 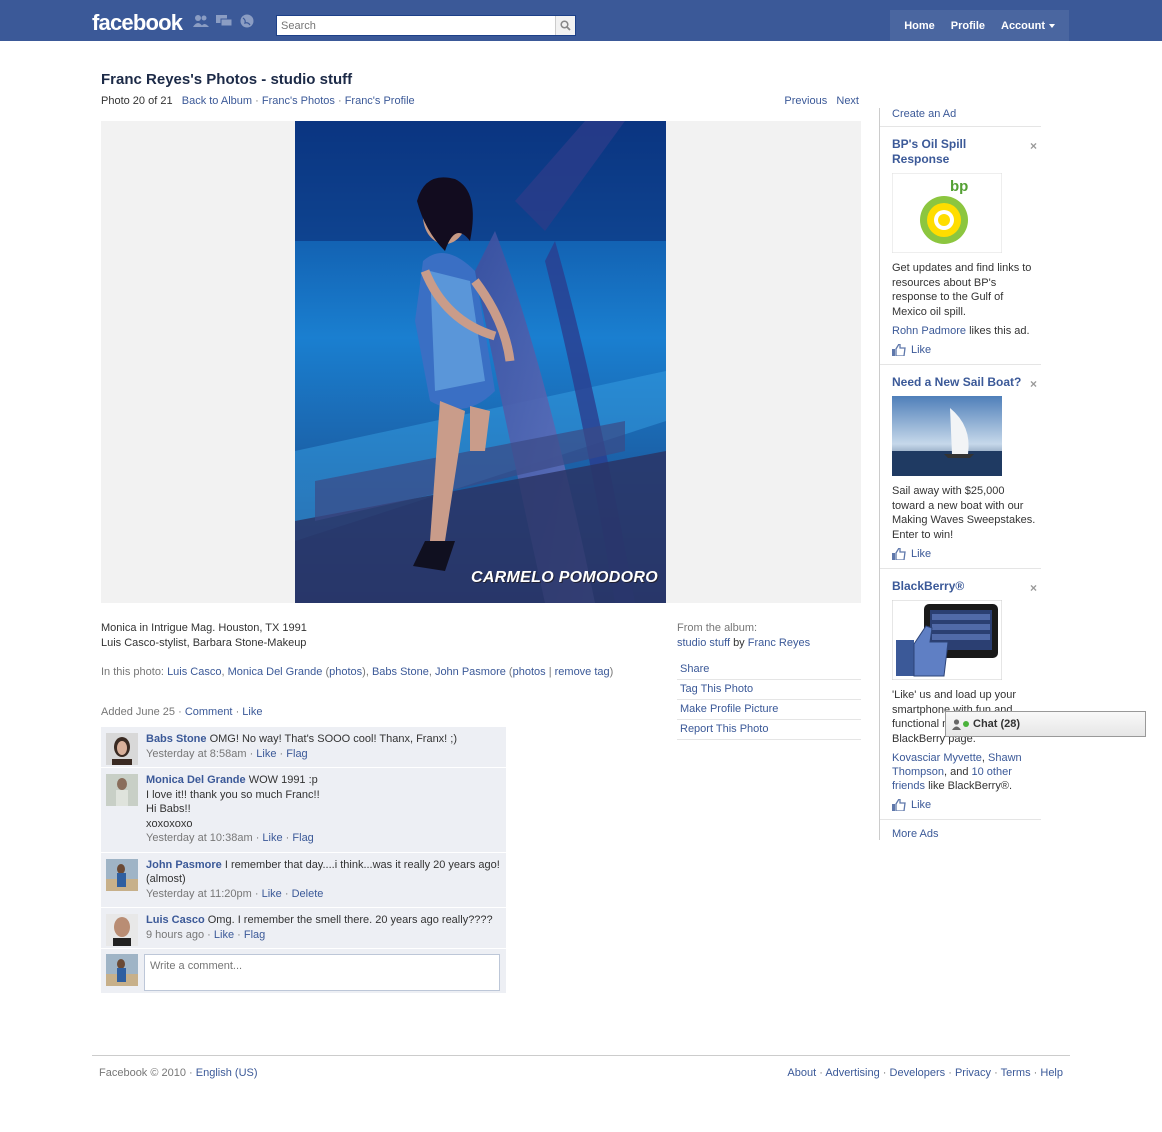 I want to click on online-status-icon, so click(x=966, y=724).